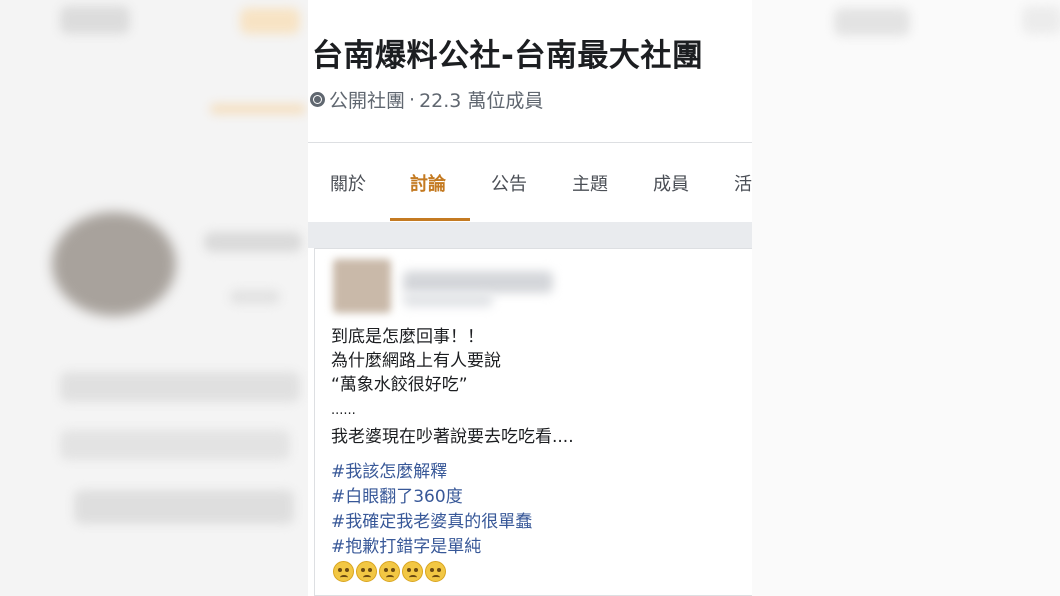 This screenshot has width=1060, height=596. I want to click on group-visibility: 公開社團, so click(367, 101).